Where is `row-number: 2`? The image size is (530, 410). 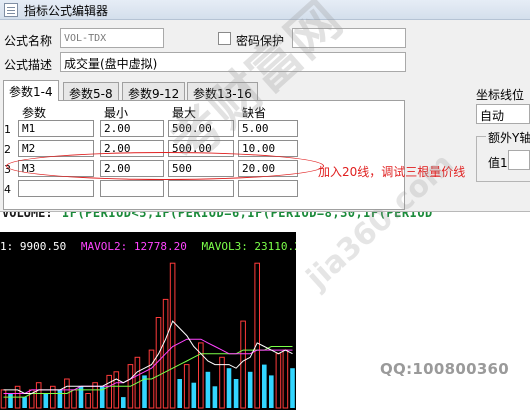
row-number: 2 is located at coordinates (7, 149).